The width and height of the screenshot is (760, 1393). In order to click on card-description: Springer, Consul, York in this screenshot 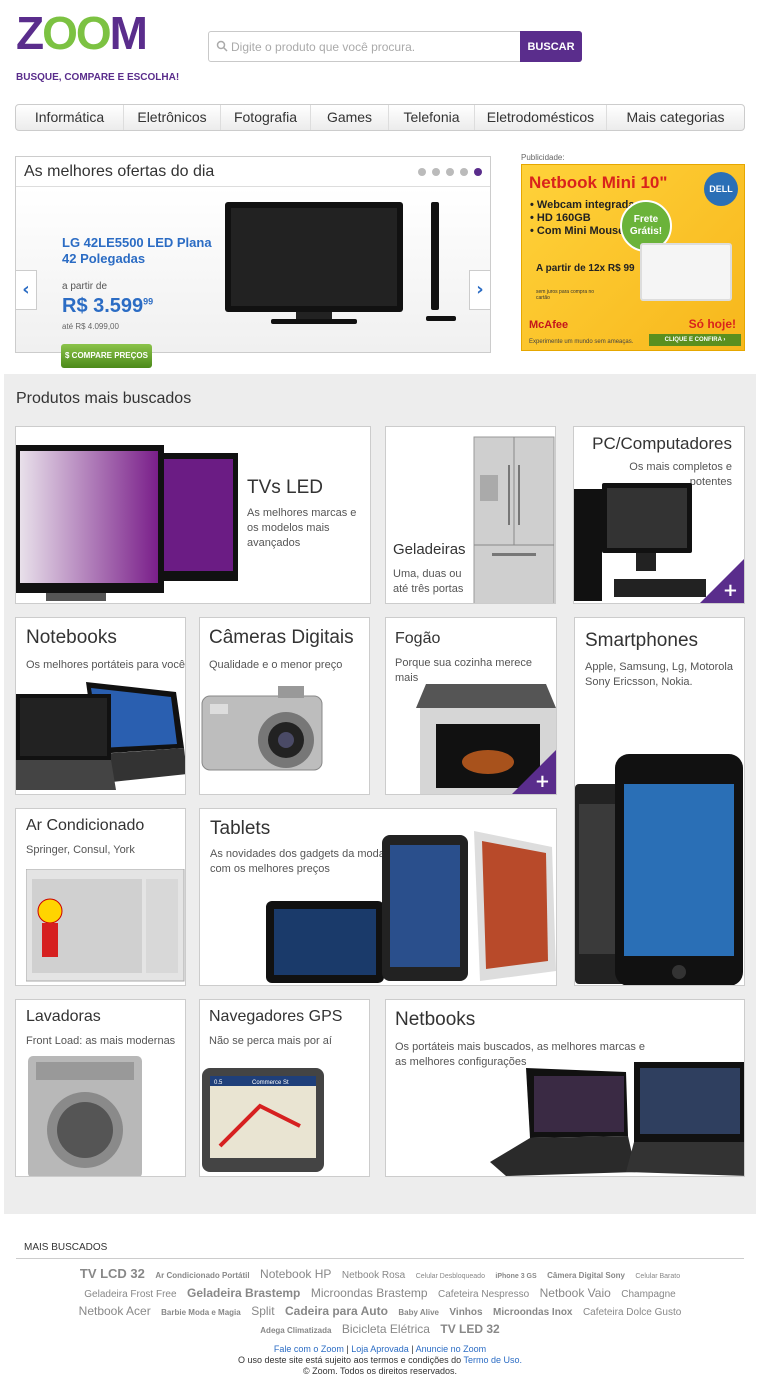, I will do `click(80, 850)`.